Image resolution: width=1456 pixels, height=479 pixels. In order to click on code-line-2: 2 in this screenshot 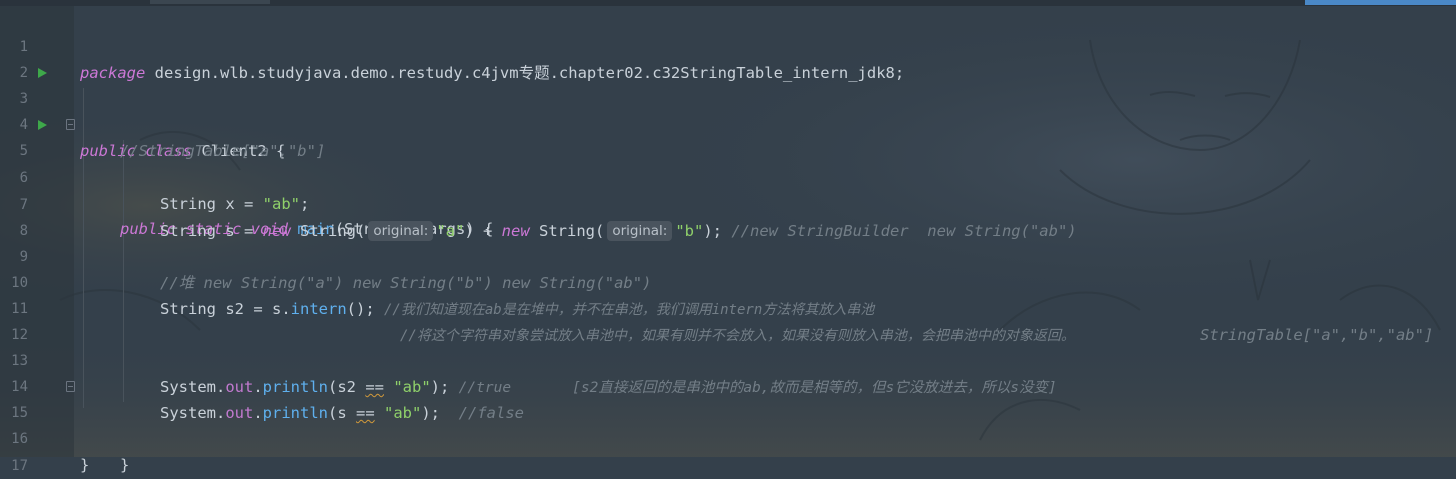, I will do `click(728, 57)`.